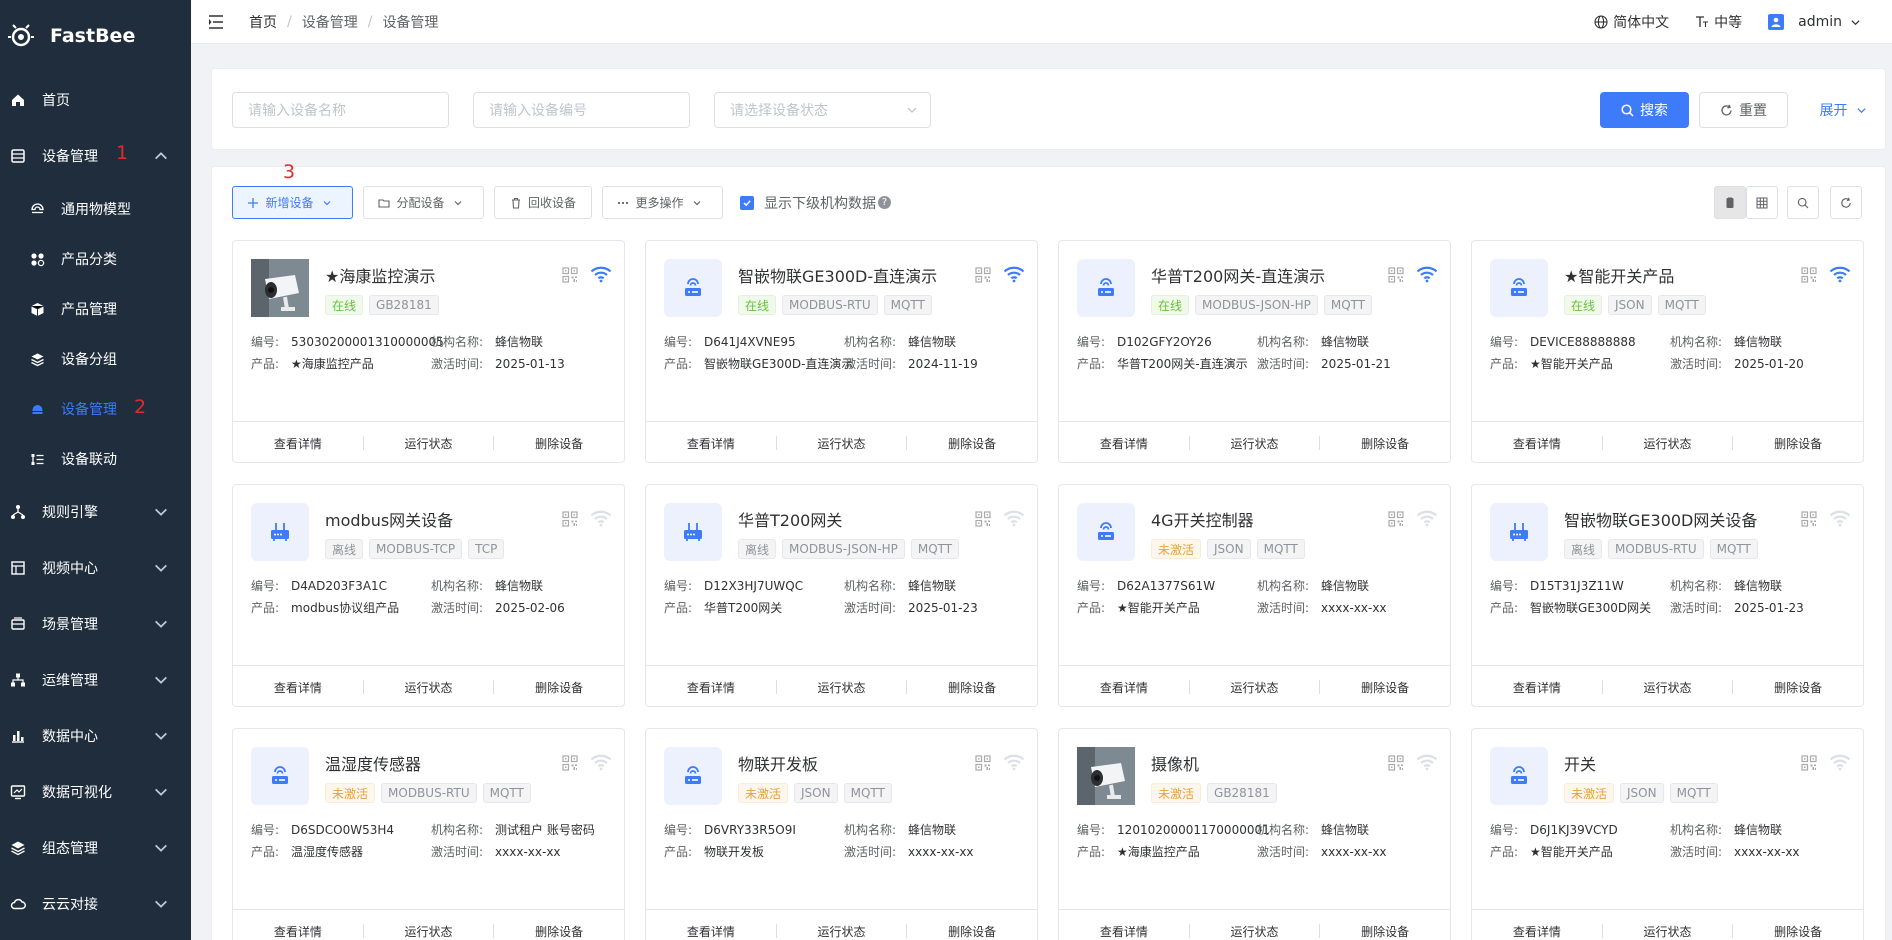 The width and height of the screenshot is (1892, 940). What do you see at coordinates (95, 459) in the screenshot?
I see `sidebar-subitem-linkage: 设备联动` at bounding box center [95, 459].